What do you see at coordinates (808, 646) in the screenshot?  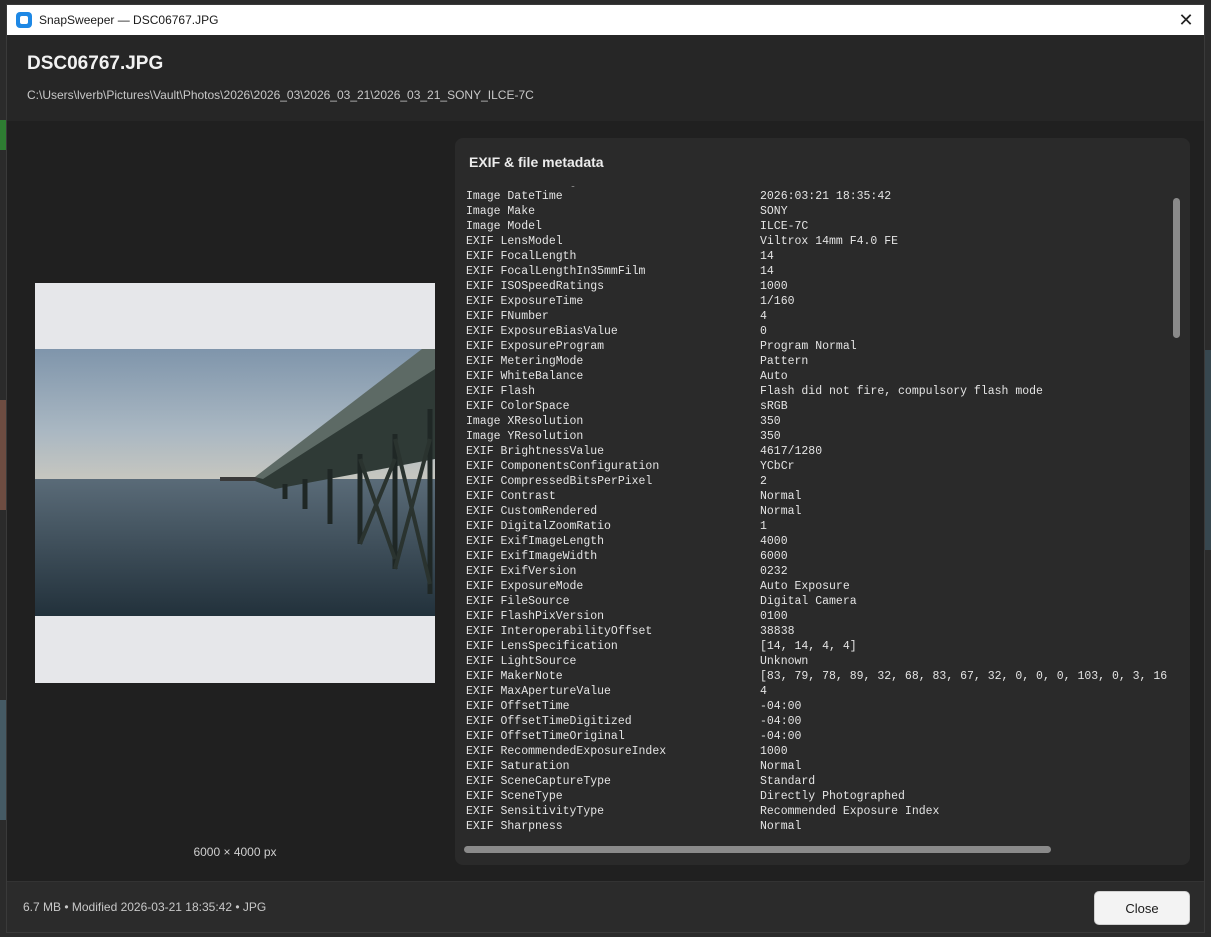 I see `metadata-value: [14, 14, 4, 4]` at bounding box center [808, 646].